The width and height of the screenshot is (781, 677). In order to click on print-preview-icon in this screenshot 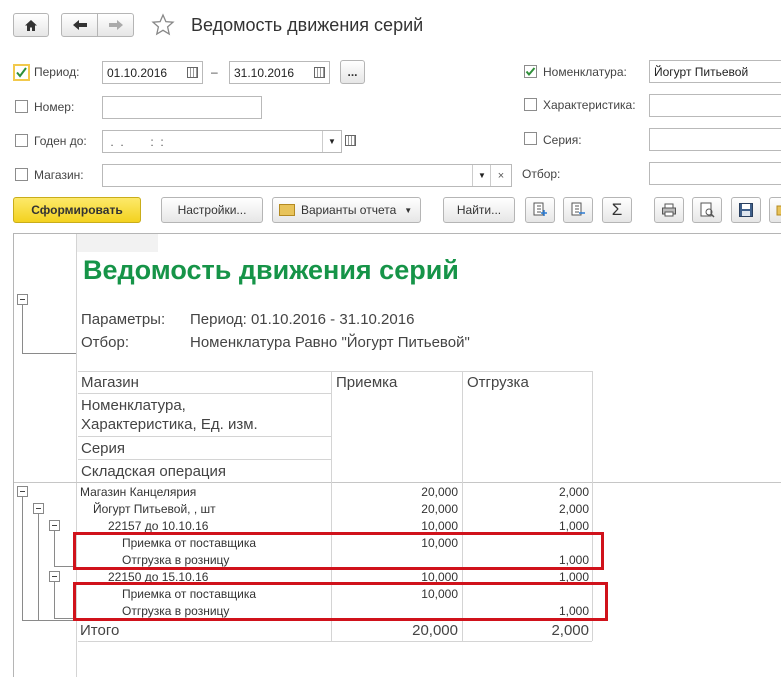, I will do `click(707, 210)`.